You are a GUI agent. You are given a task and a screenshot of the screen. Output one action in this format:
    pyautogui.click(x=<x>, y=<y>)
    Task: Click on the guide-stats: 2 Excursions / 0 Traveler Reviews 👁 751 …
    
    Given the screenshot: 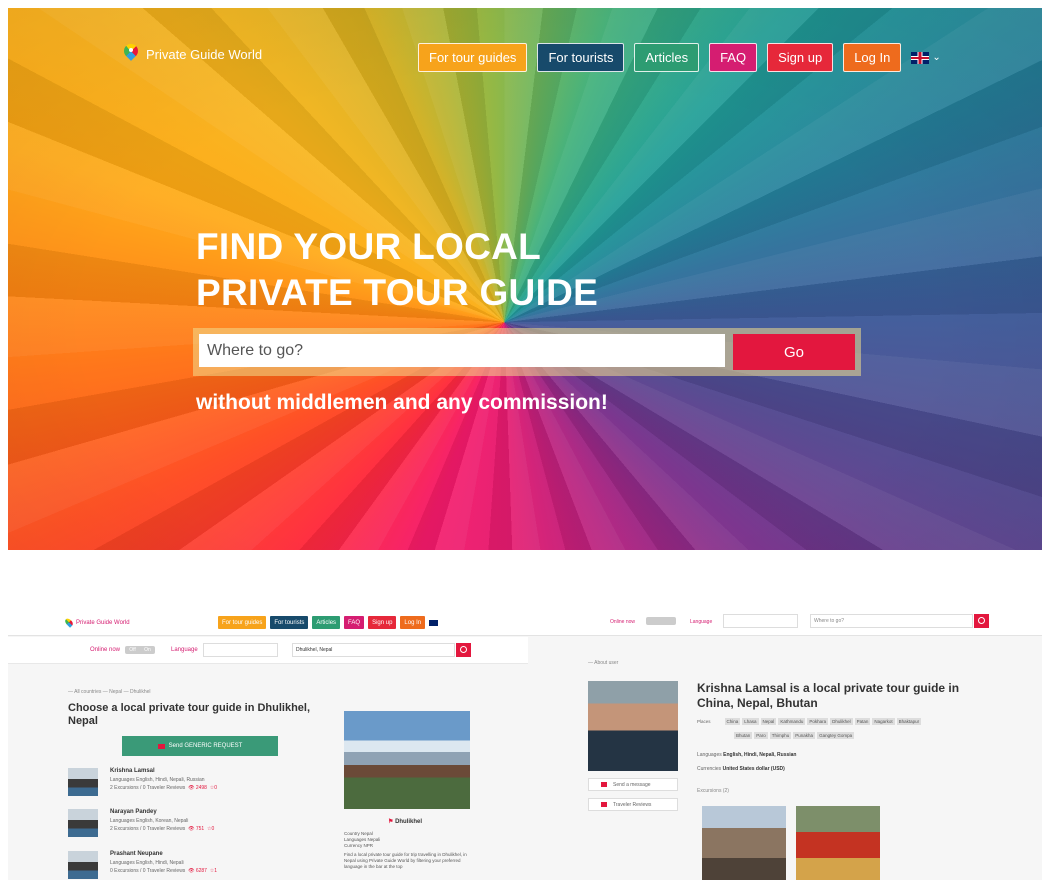 What is the action you would take?
    pyautogui.click(x=162, y=829)
    